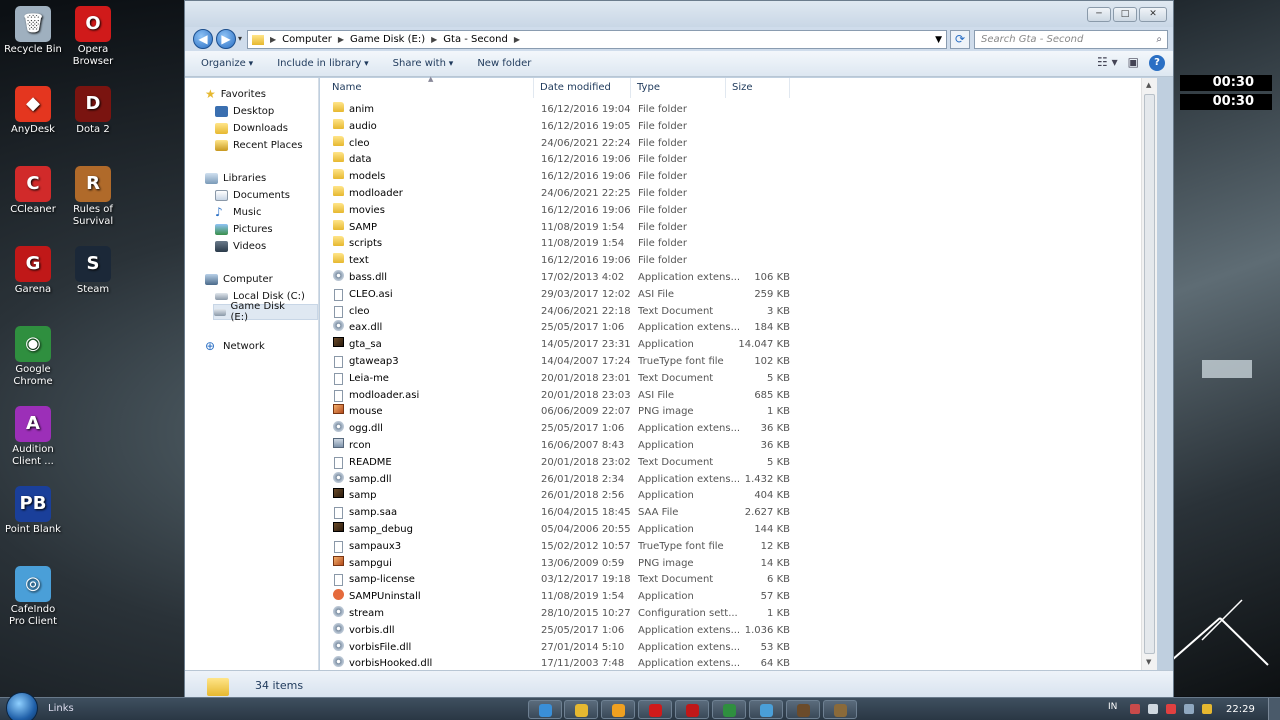  What do you see at coordinates (560, 110) in the screenshot?
I see `file-row: anim 16/12/2016 19:04 File folder` at bounding box center [560, 110].